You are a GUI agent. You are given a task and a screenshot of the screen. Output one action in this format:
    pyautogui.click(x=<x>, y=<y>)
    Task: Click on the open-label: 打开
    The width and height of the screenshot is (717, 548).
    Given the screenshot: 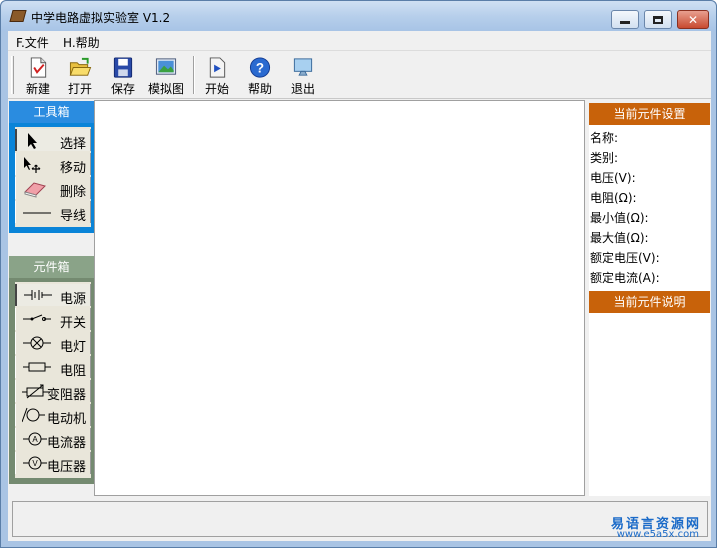 What is the action you would take?
    pyautogui.click(x=79, y=89)
    